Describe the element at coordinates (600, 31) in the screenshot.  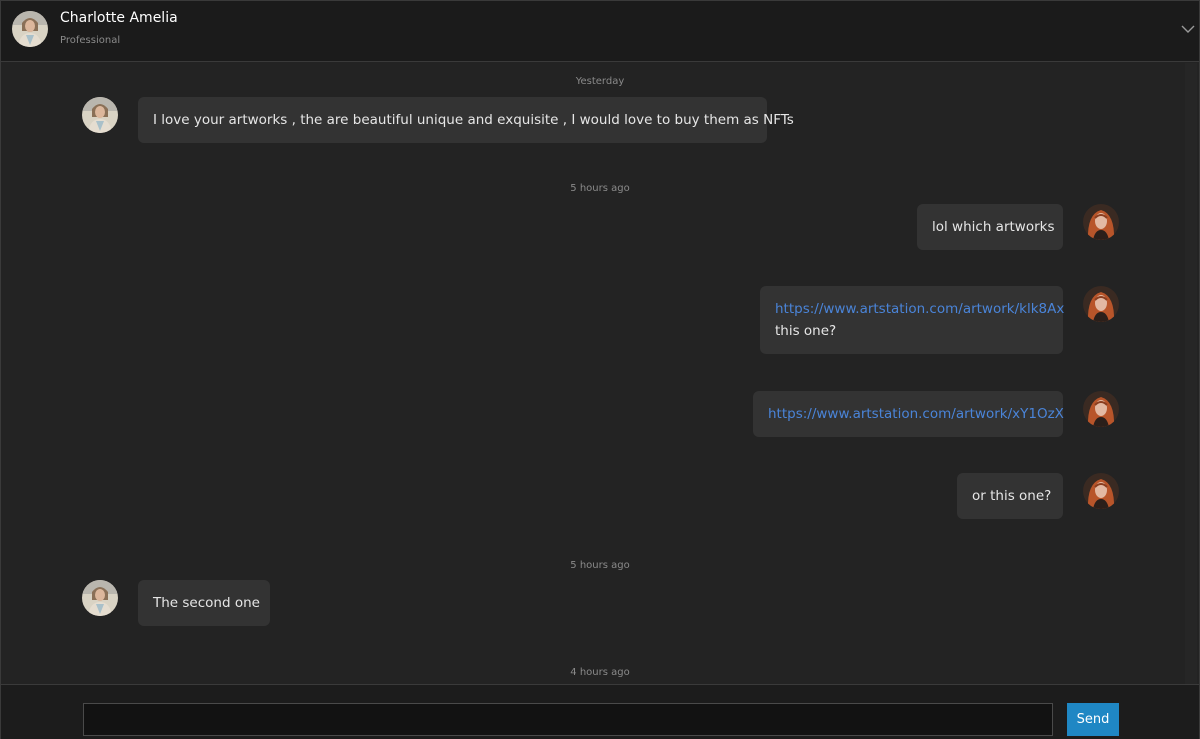
I see `chat-header: Charlotte Amelia Professional` at that location.